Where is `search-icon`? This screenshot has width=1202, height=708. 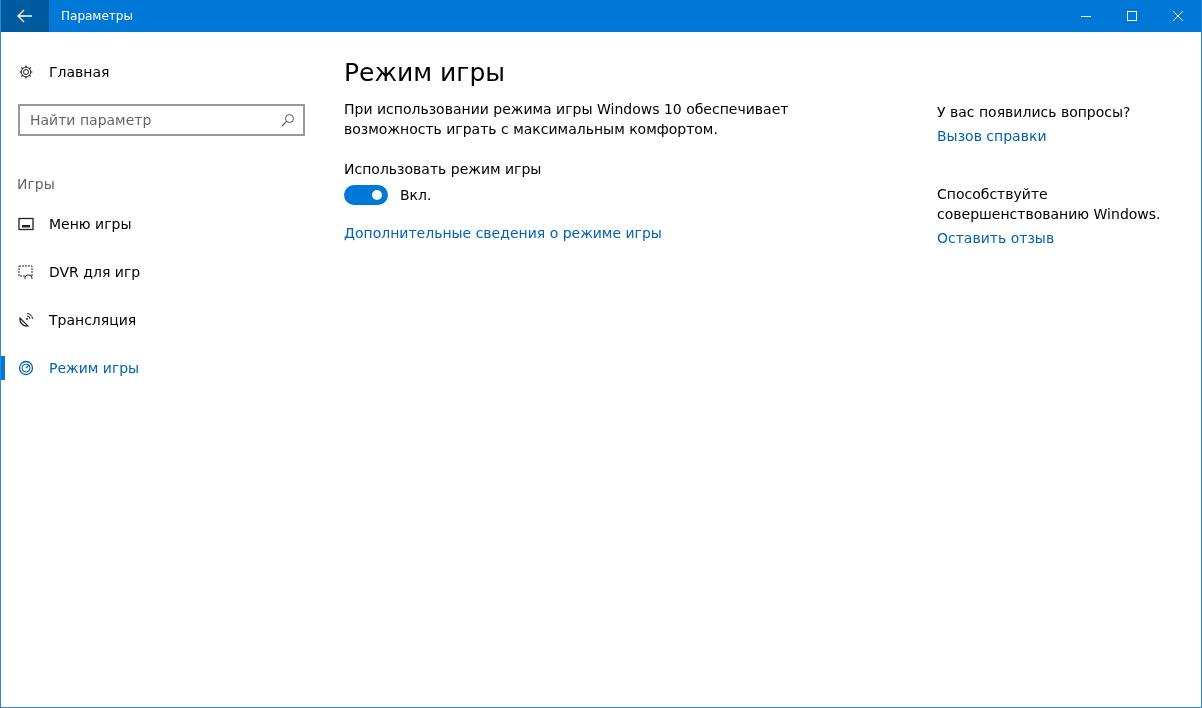
search-icon is located at coordinates (288, 120).